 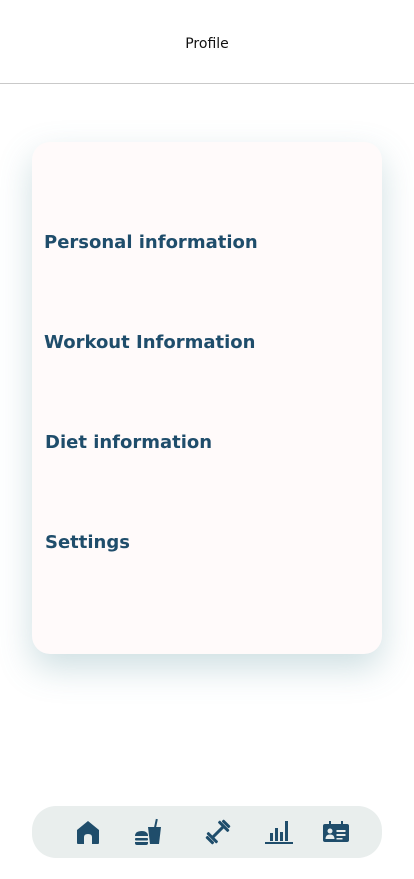 I want to click on menu-item-diet-information: Diet information, so click(x=207, y=443).